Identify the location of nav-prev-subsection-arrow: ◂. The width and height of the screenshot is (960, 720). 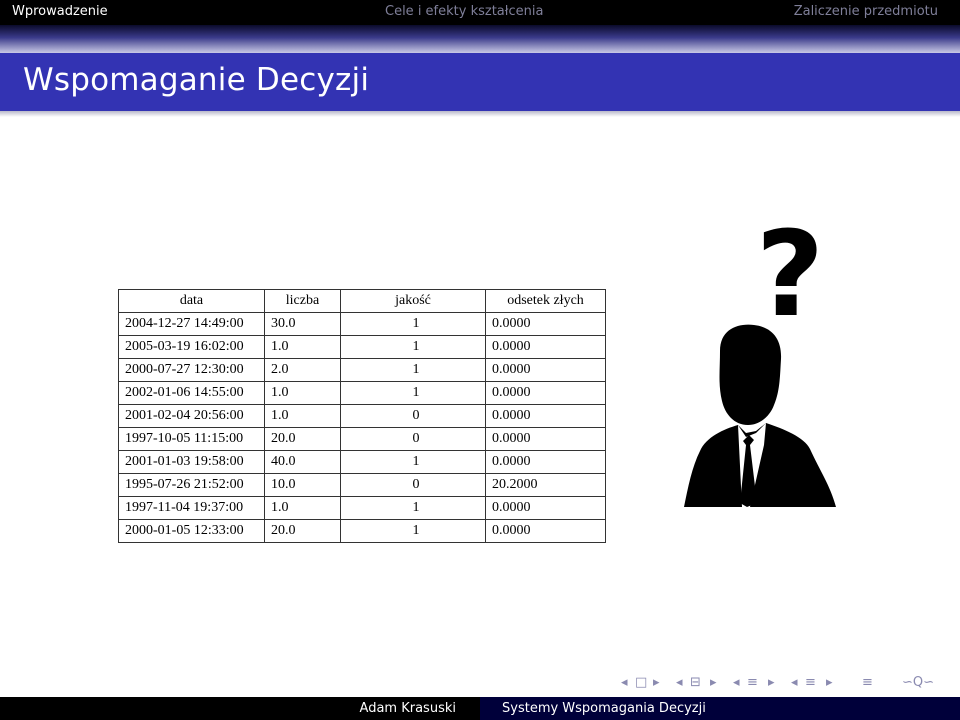
(679, 682).